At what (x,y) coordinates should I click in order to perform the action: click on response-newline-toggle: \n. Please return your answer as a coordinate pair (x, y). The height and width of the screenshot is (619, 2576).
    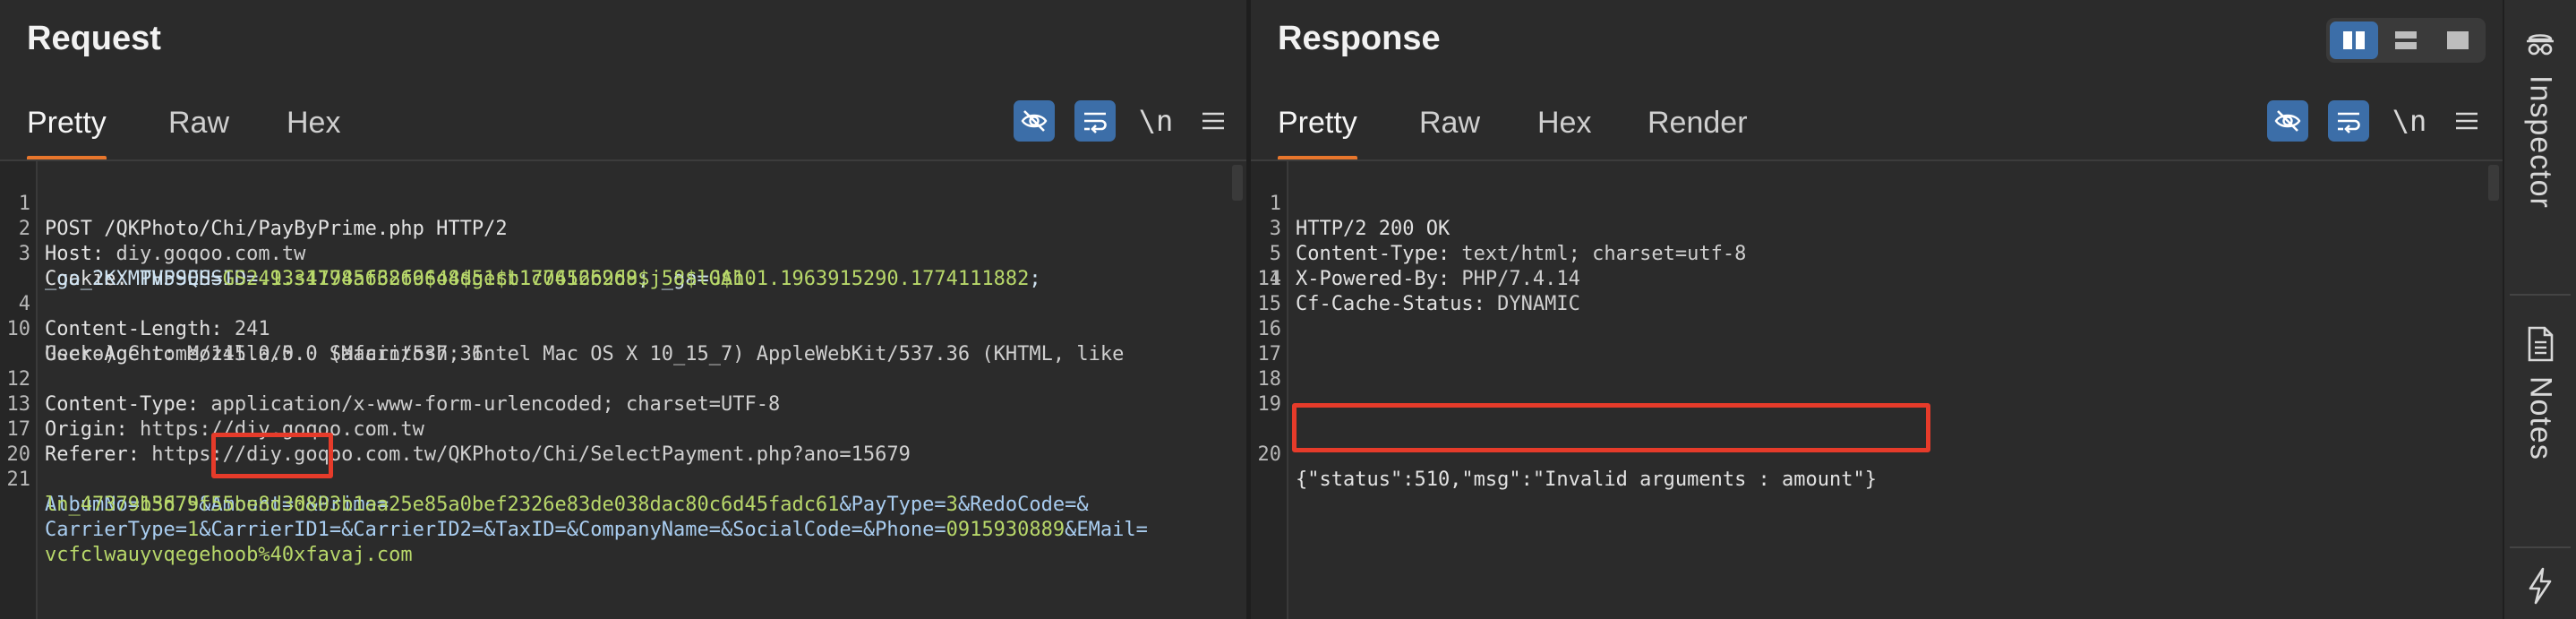
    Looking at the image, I should click on (2410, 121).